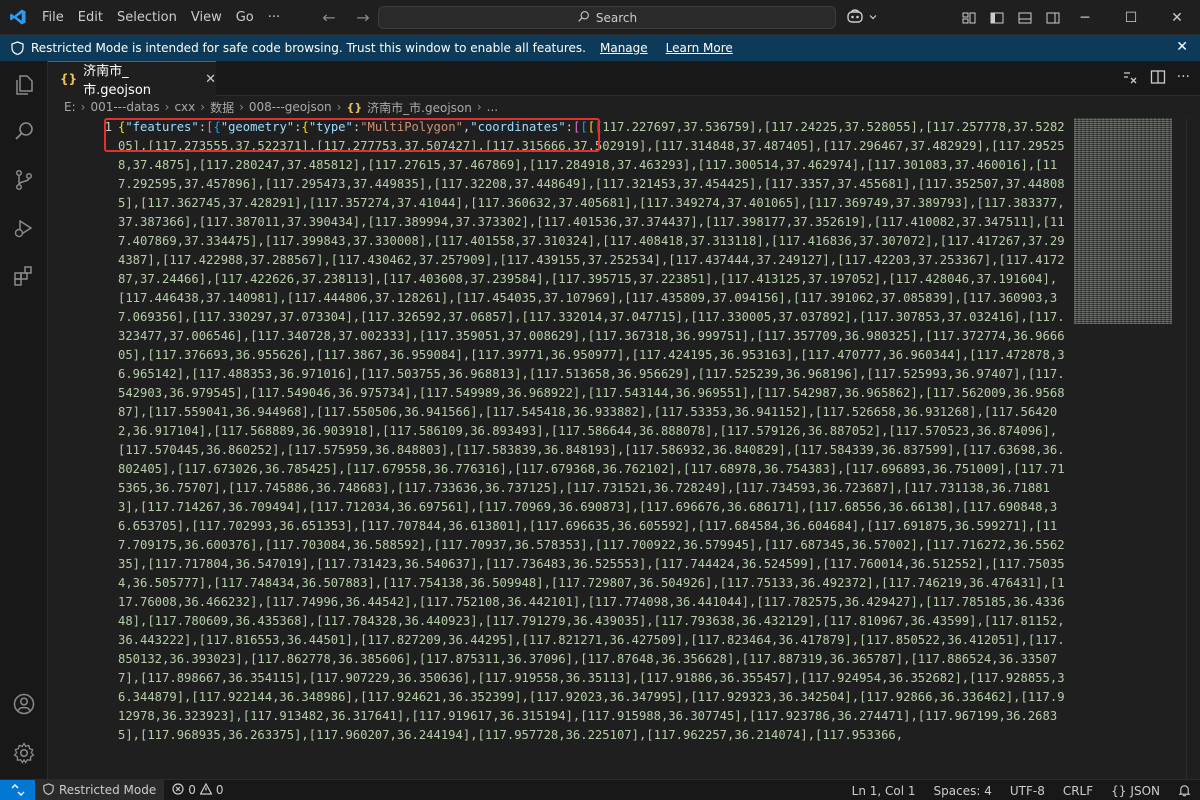 The image size is (1200, 800). I want to click on back-arrow-icon: ←, so click(329, 17).